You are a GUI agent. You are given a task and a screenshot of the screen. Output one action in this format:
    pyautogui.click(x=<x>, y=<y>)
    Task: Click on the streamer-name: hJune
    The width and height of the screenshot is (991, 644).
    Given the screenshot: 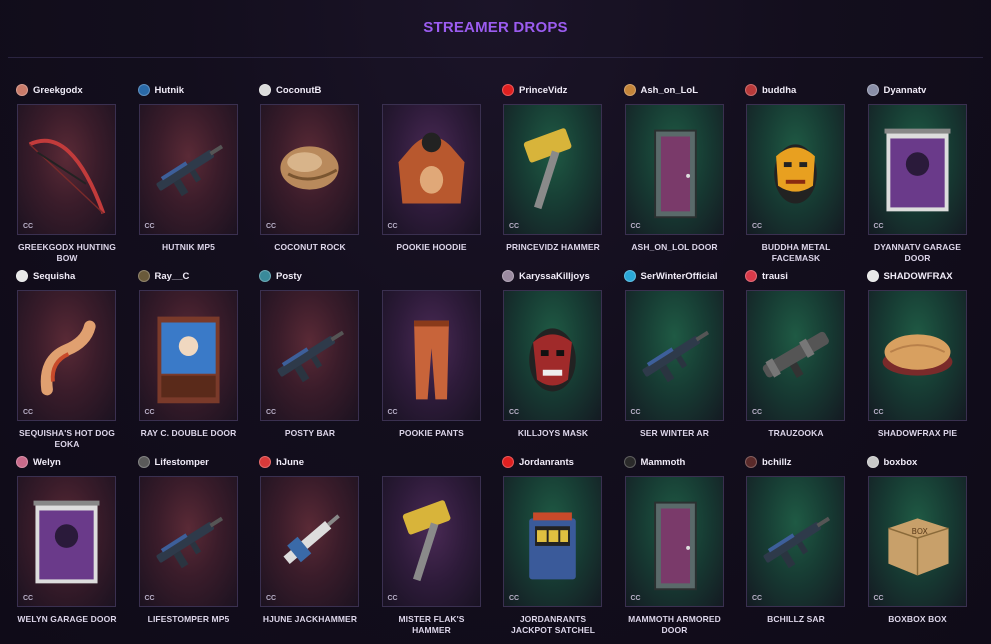 What is the action you would take?
    pyautogui.click(x=290, y=462)
    